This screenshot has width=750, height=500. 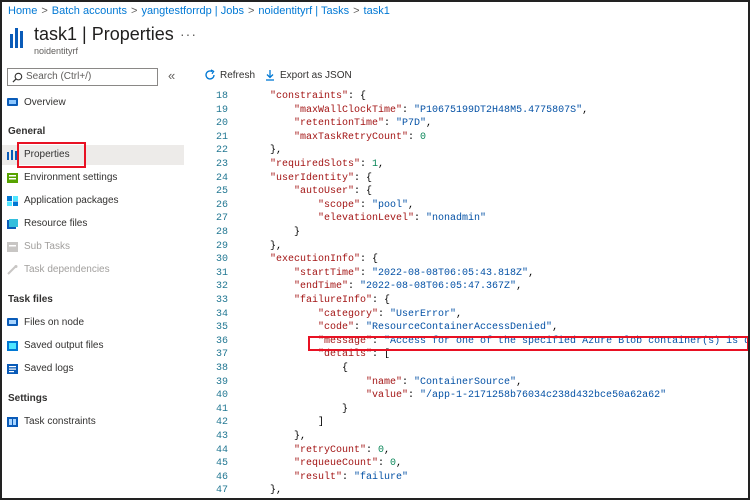 I want to click on line-number: 36, so click(x=221, y=341).